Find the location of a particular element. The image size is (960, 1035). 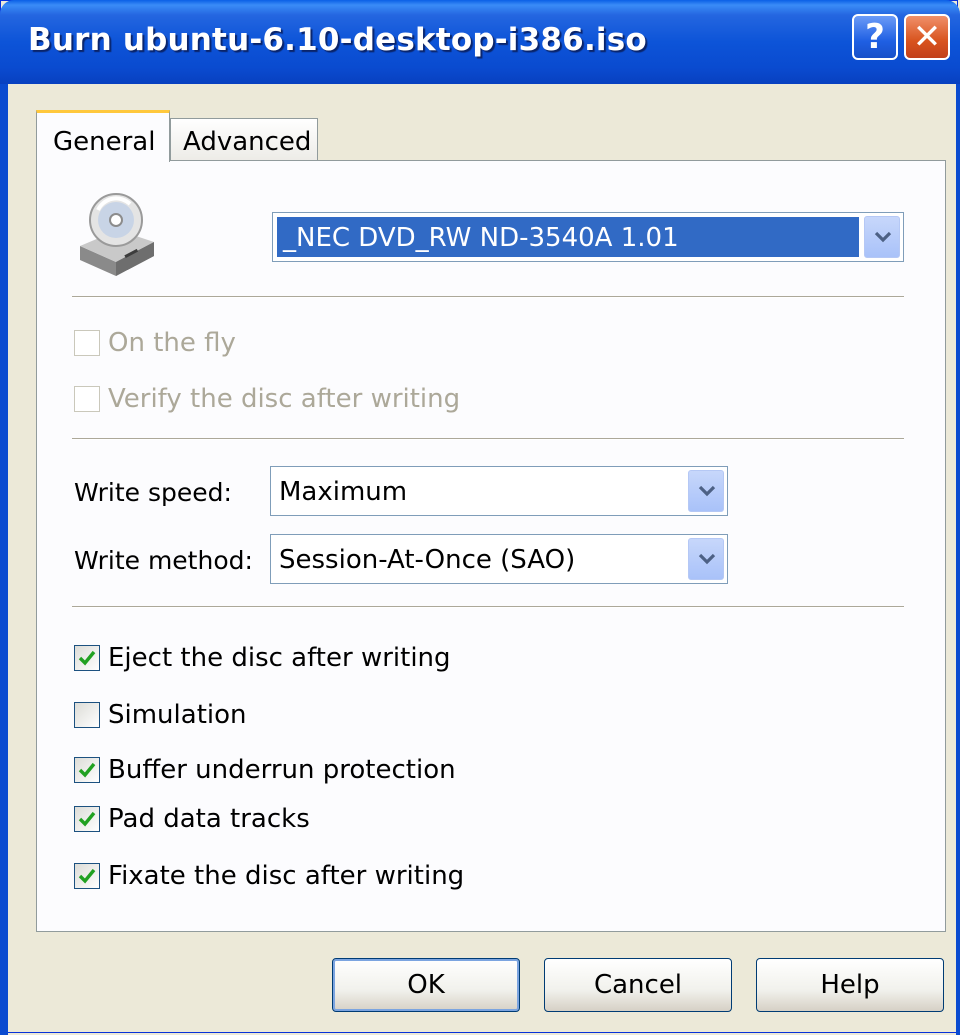

optical-drive-icon is located at coordinates (117, 234).